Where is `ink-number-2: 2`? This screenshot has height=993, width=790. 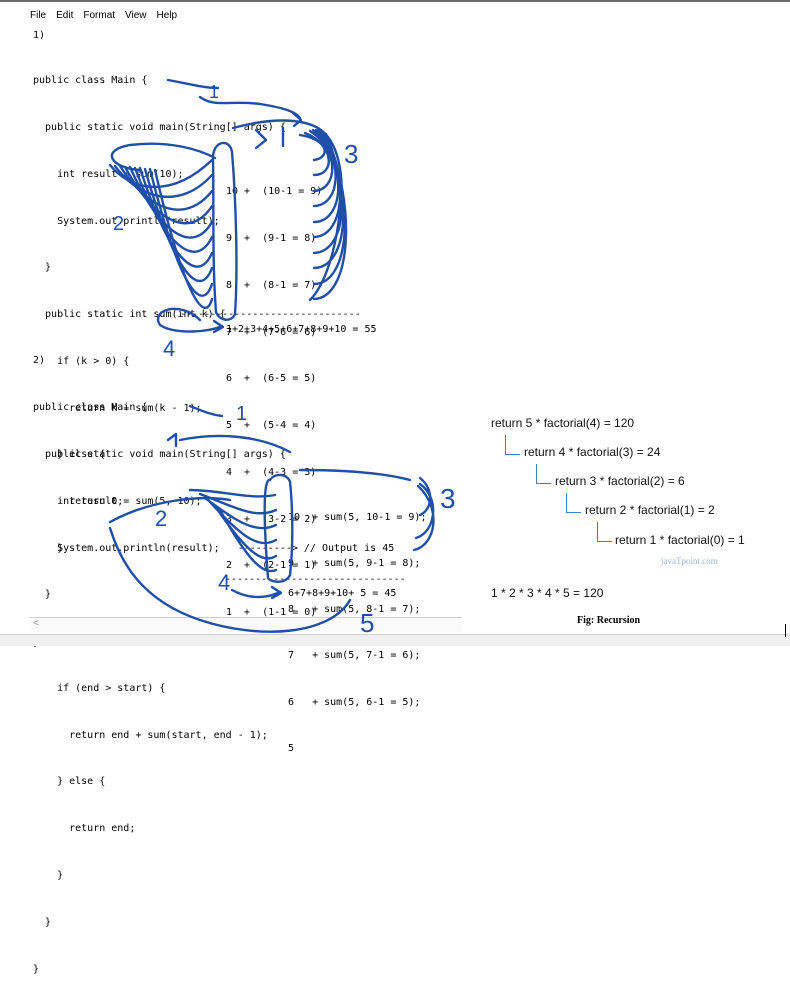 ink-number-2: 2 is located at coordinates (118, 224).